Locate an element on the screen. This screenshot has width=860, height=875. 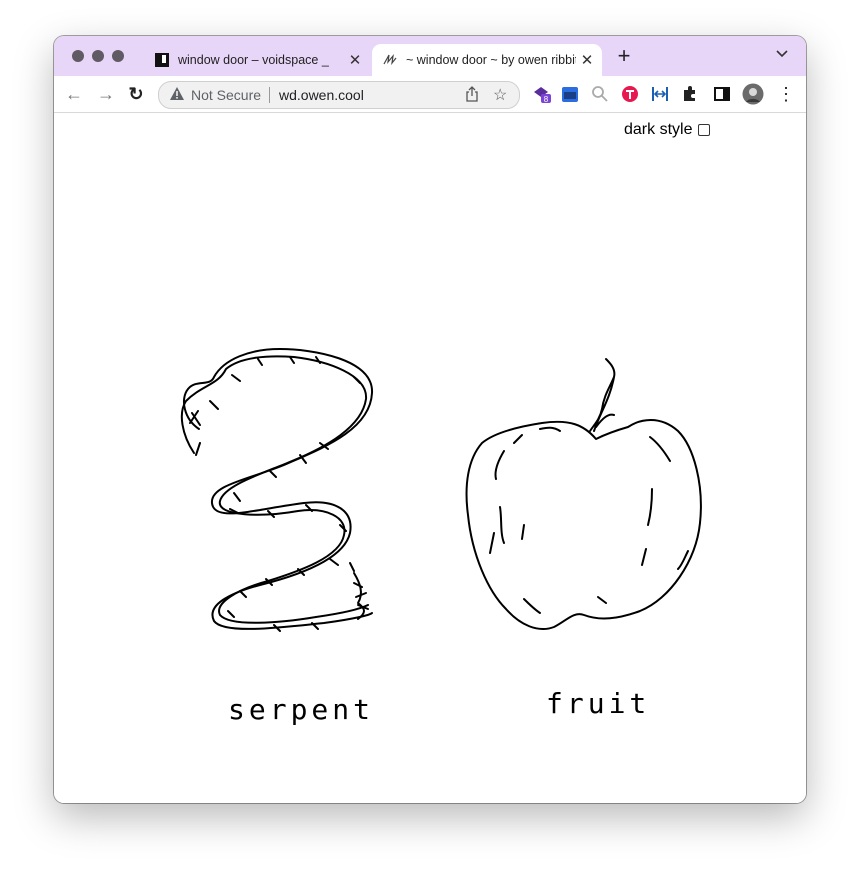
new-tab-button: + is located at coordinates (624, 56).